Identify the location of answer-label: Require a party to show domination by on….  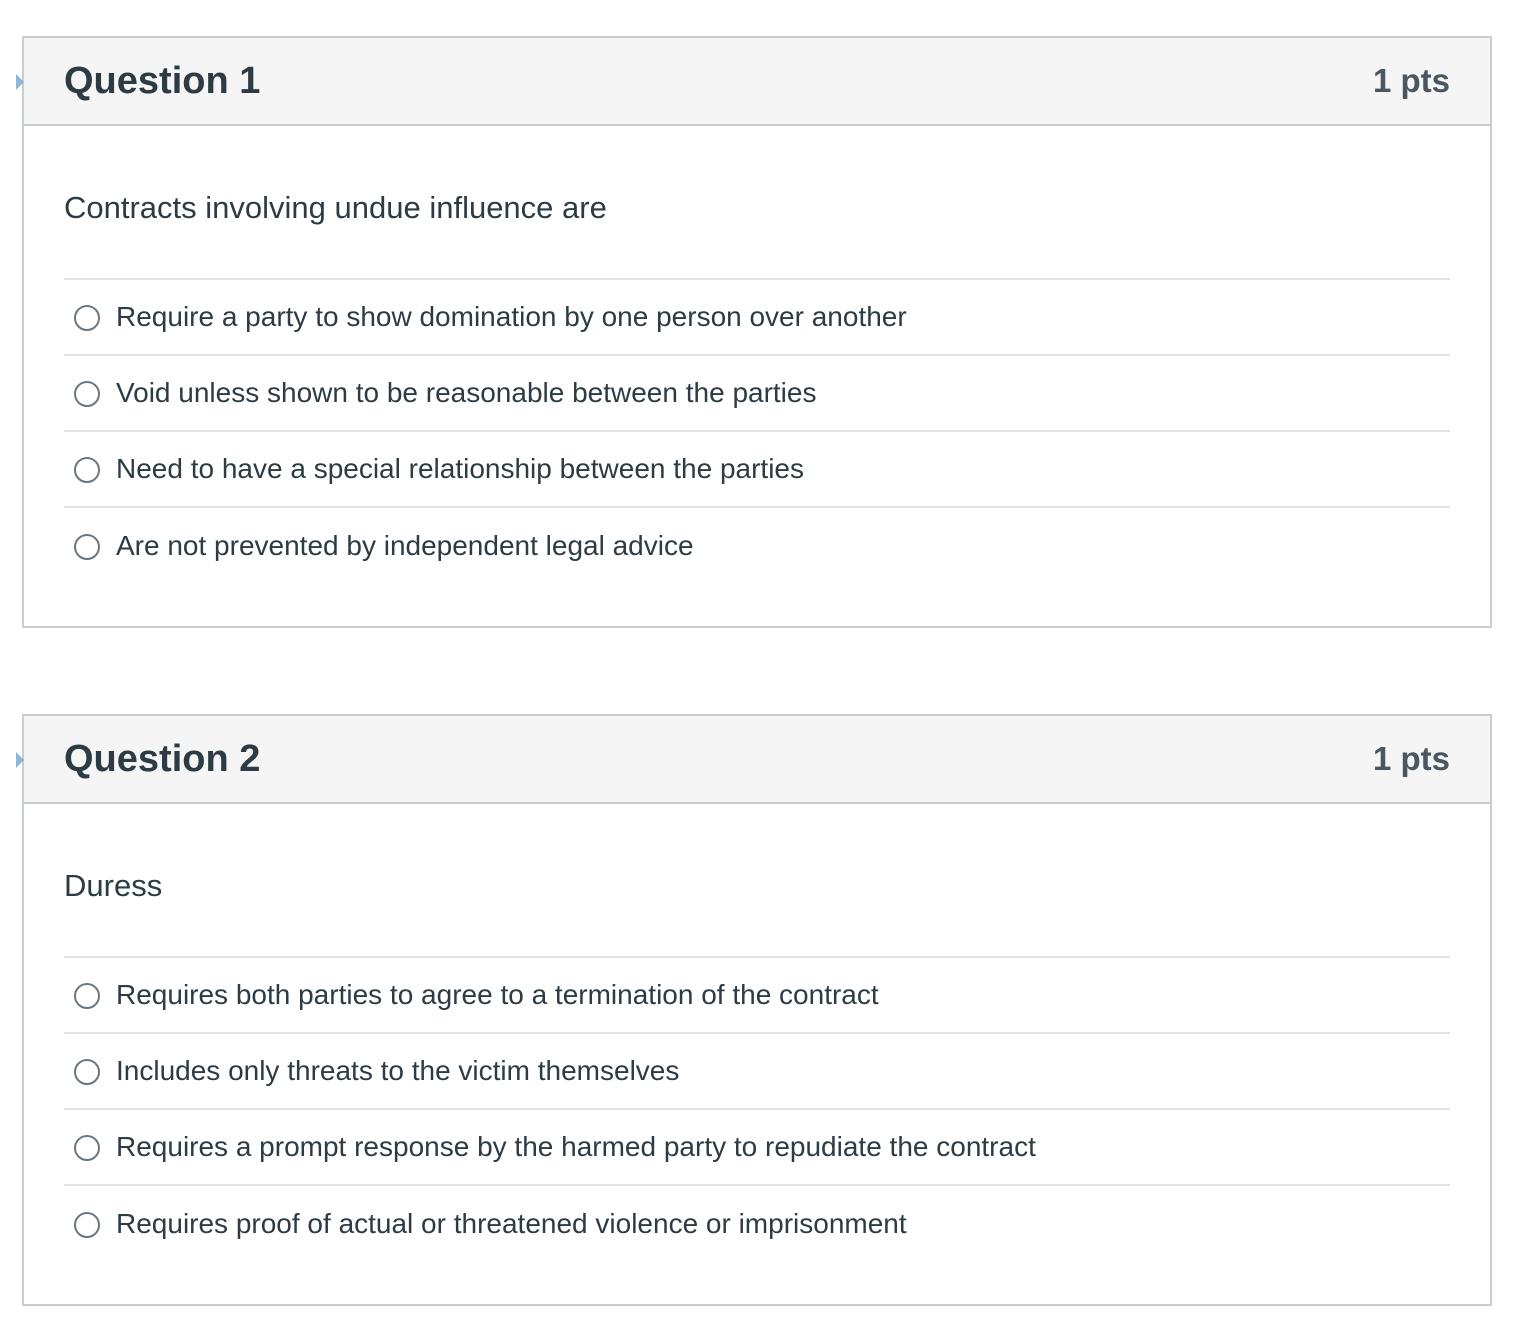
(511, 317).